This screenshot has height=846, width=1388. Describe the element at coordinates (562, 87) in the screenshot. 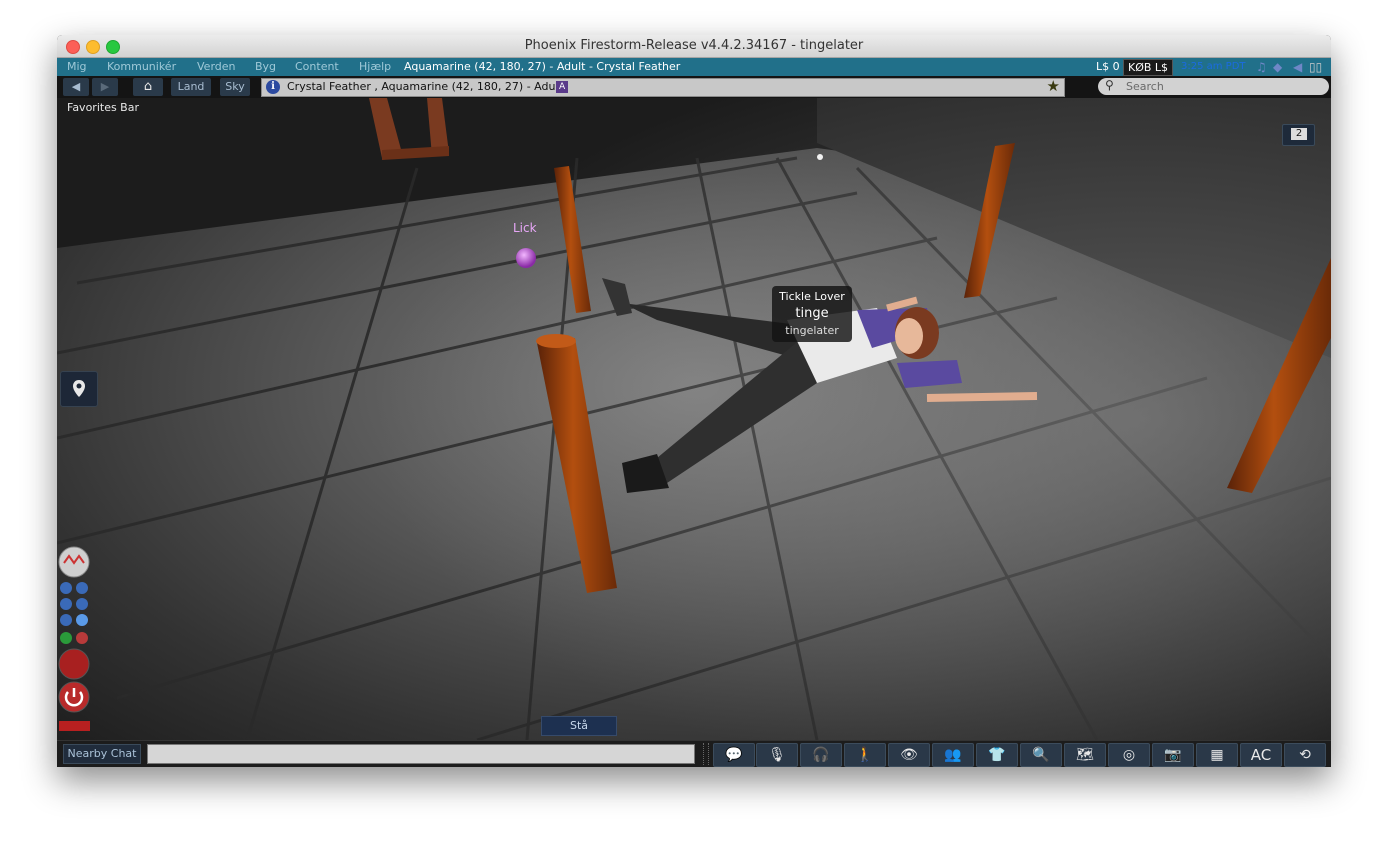

I see `maturity-rating-badge: A` at that location.